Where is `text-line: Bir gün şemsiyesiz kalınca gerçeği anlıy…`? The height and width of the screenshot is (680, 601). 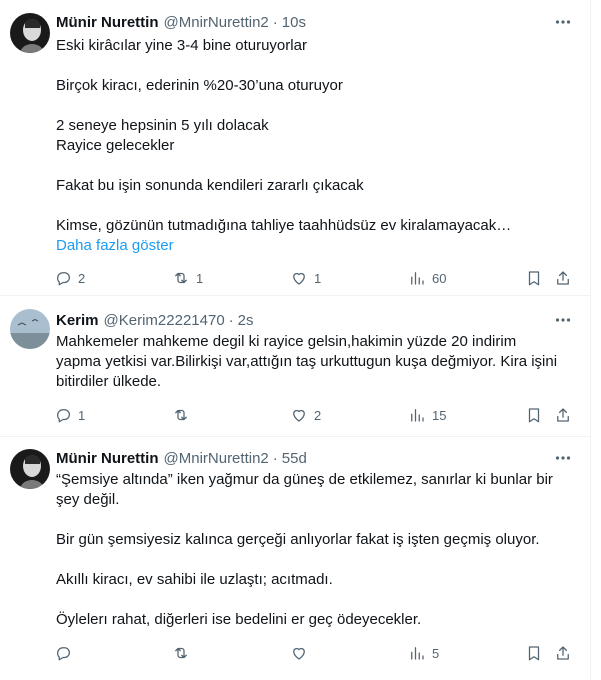 text-line: Bir gün şemsiyesiz kalınca gerçeği anlıy… is located at coordinates (298, 539).